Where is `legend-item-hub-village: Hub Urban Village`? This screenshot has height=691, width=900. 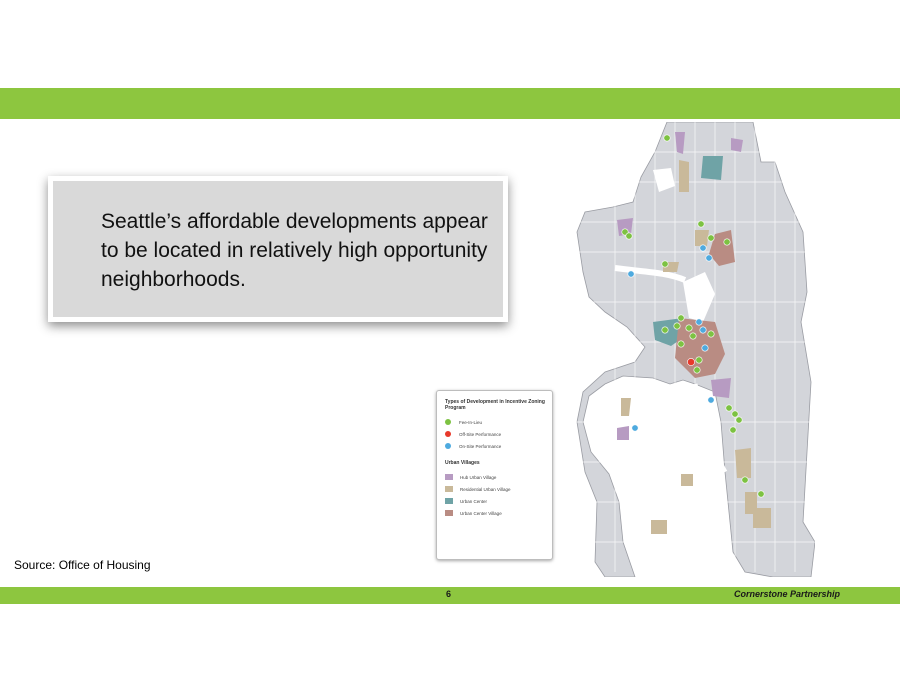
legend-item-hub-village: Hub Urban Village is located at coordinates (495, 477).